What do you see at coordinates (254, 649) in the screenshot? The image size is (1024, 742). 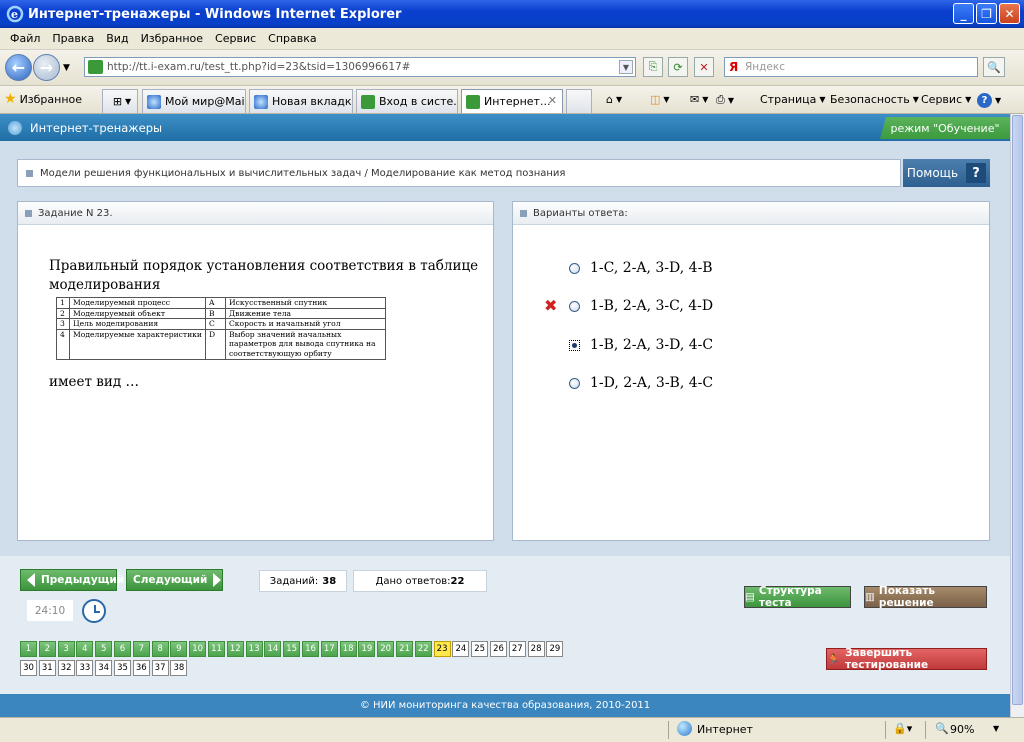 I see `question-cell: 13` at bounding box center [254, 649].